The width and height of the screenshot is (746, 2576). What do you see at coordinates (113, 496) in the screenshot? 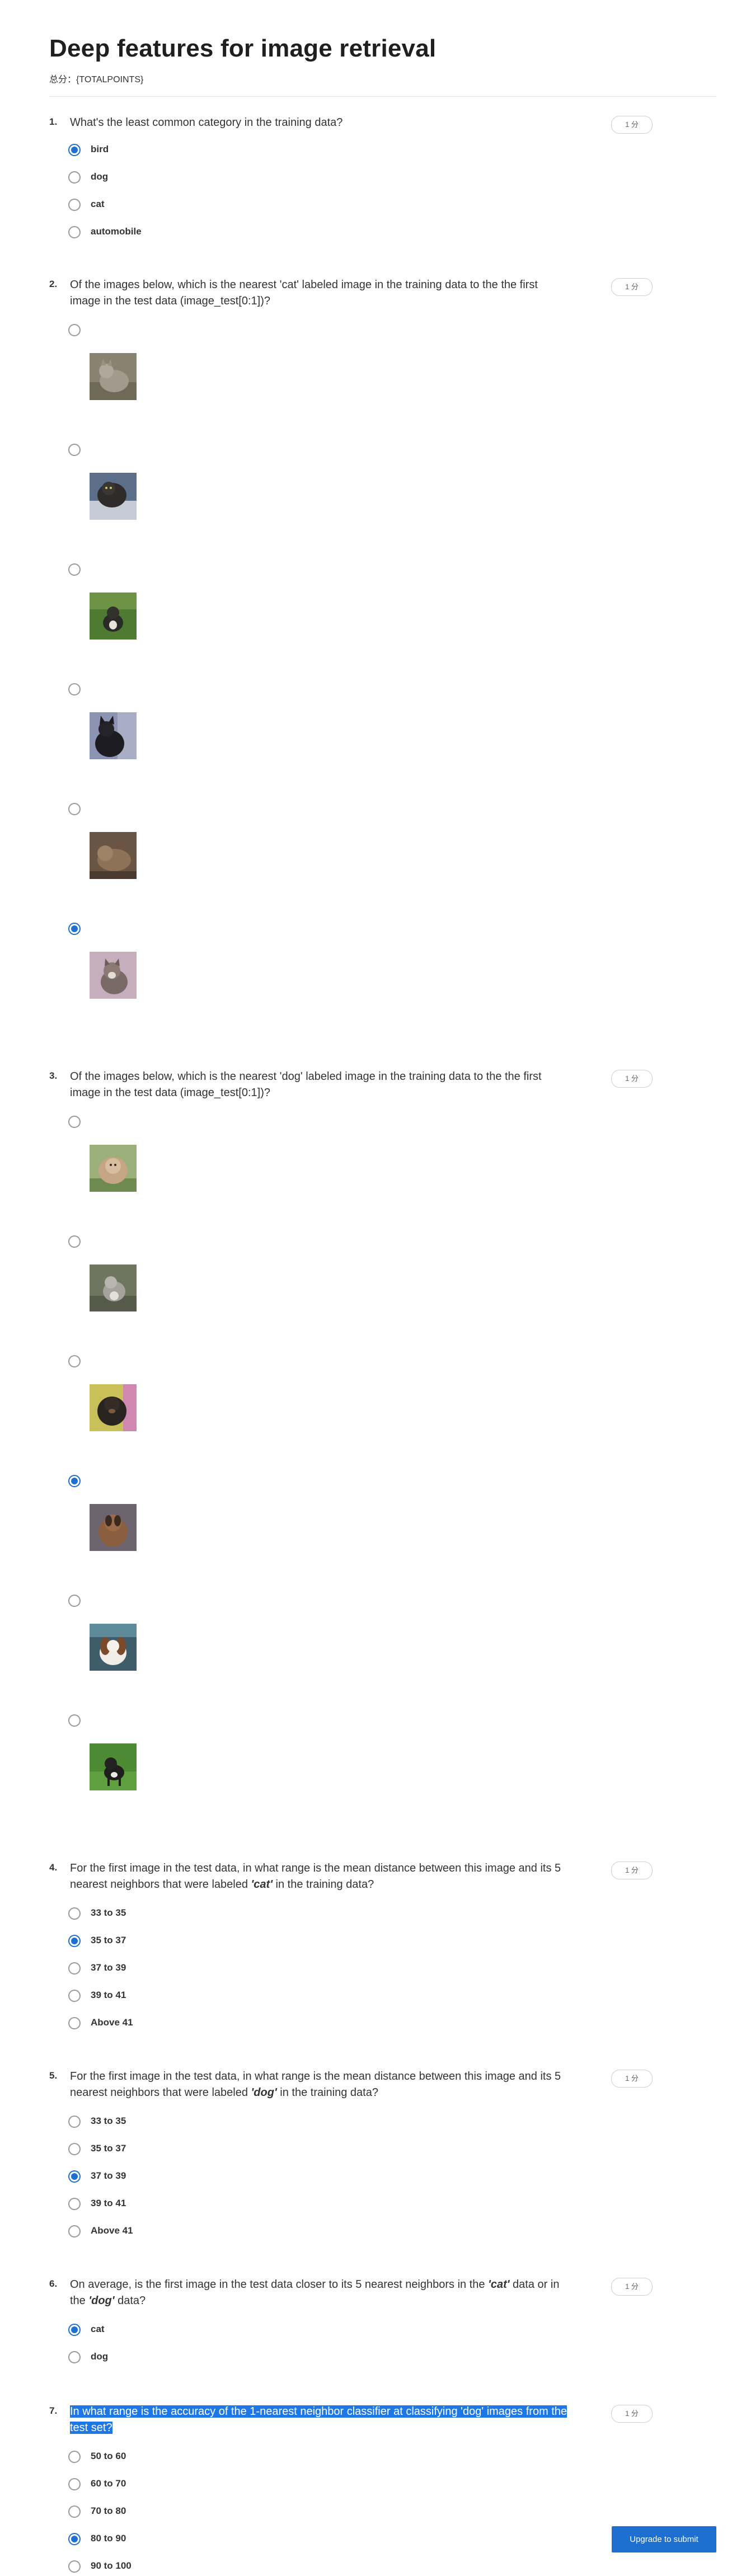
I see `cat-dark-thumbnail` at bounding box center [113, 496].